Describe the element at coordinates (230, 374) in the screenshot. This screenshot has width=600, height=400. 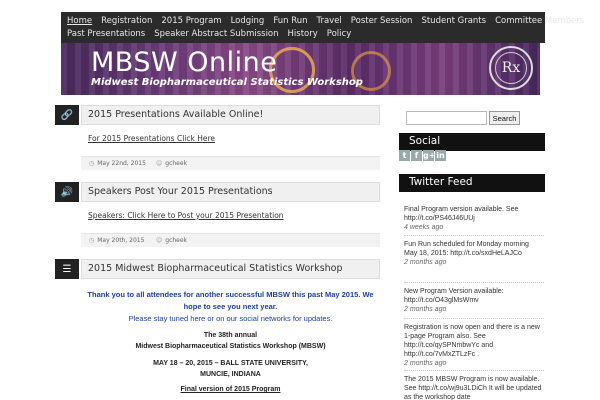
I see `workshop-location: MUNCIE, INDIANA` at that location.